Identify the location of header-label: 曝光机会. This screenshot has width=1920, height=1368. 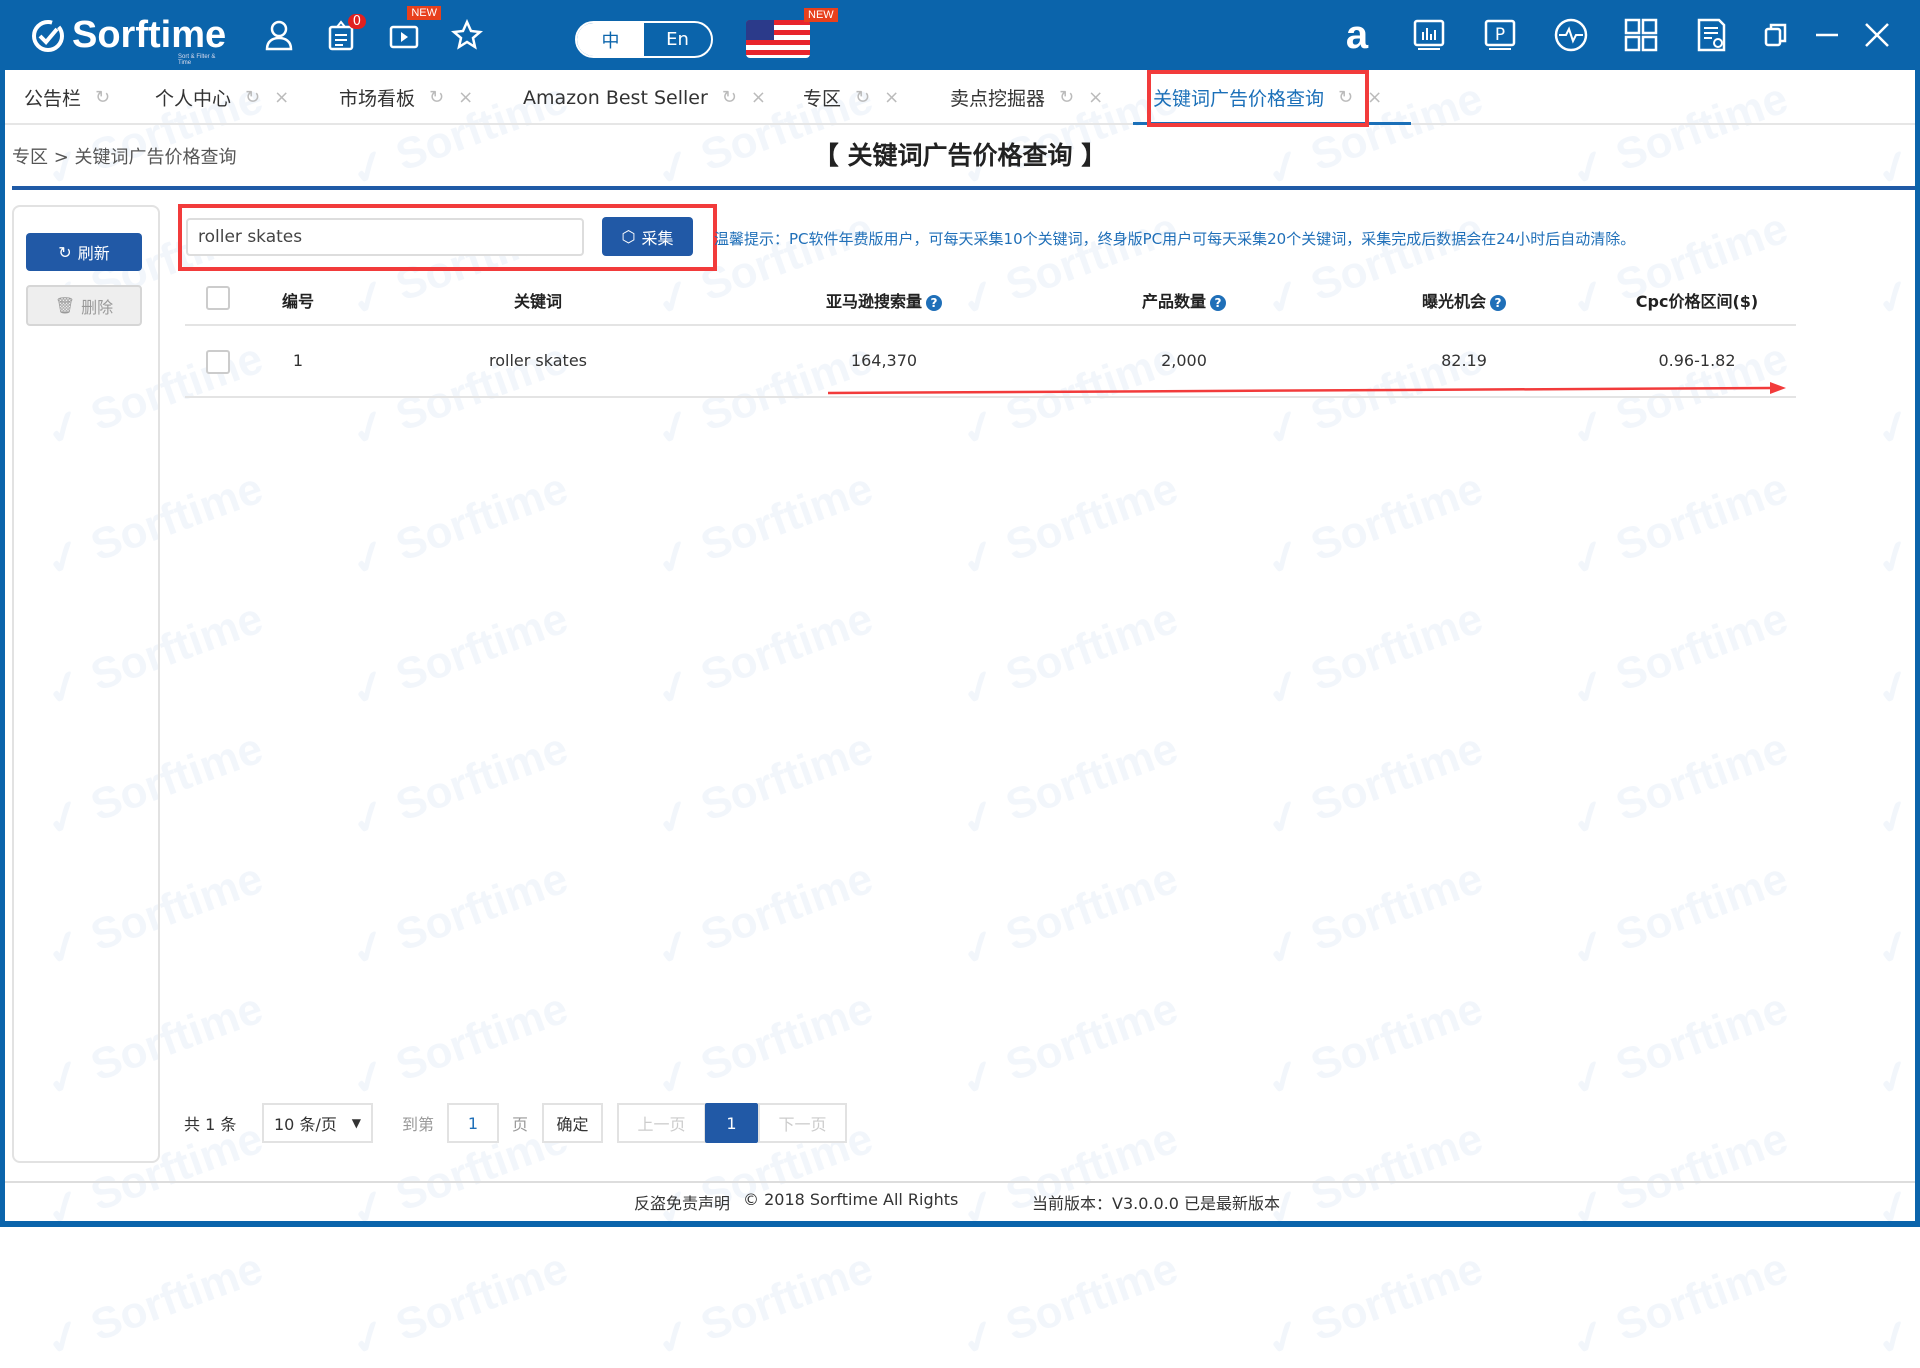
(1454, 301).